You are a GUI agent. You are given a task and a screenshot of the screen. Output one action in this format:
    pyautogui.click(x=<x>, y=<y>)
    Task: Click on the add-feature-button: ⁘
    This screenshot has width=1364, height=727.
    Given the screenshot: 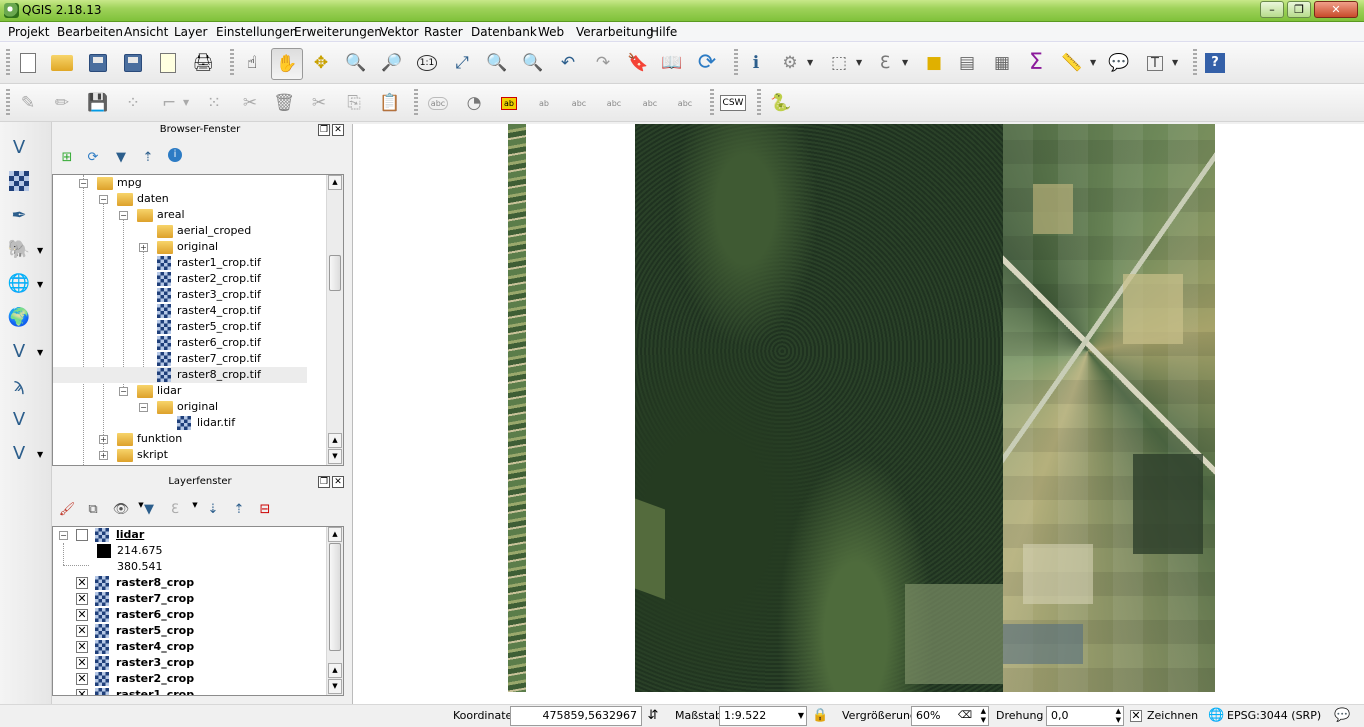 What is the action you would take?
    pyautogui.click(x=133, y=103)
    